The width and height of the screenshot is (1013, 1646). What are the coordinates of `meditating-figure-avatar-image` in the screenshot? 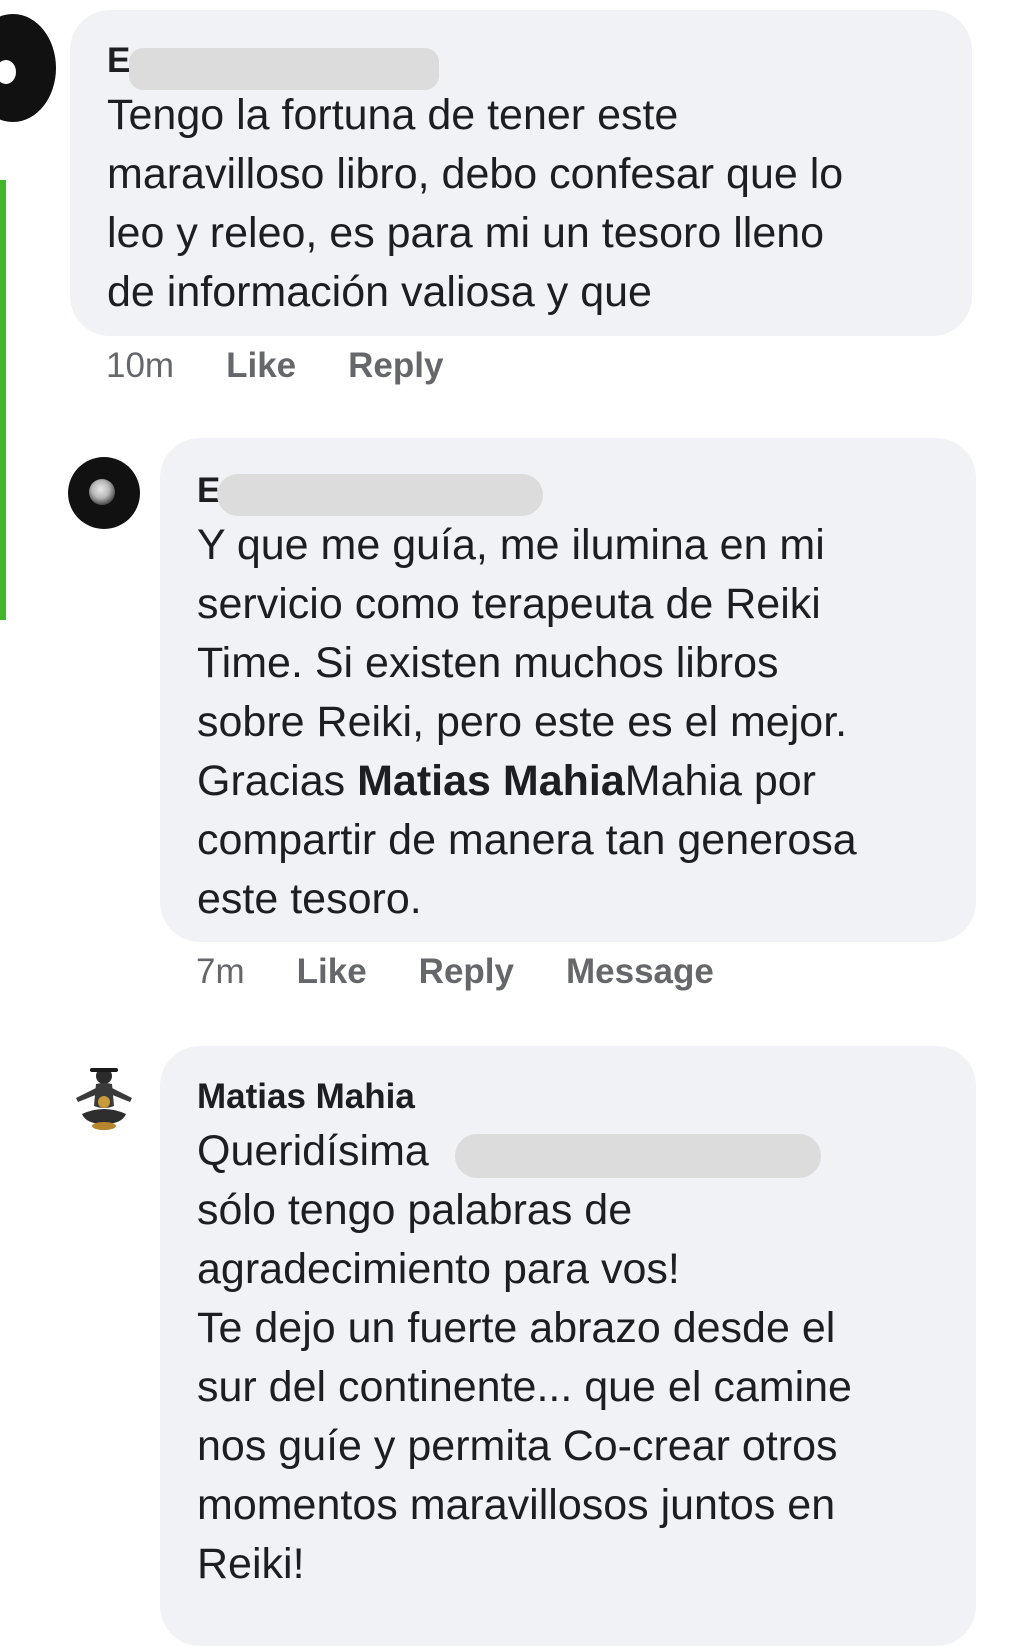 It's located at (104, 1099).